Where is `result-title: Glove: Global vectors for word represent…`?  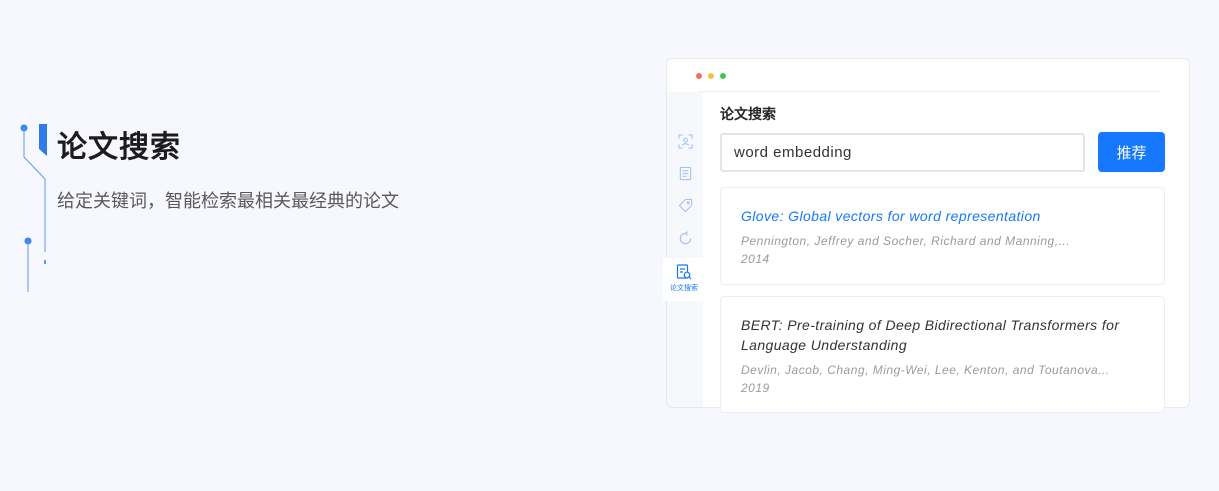
result-title: Glove: Global vectors for word represent… is located at coordinates (942, 216).